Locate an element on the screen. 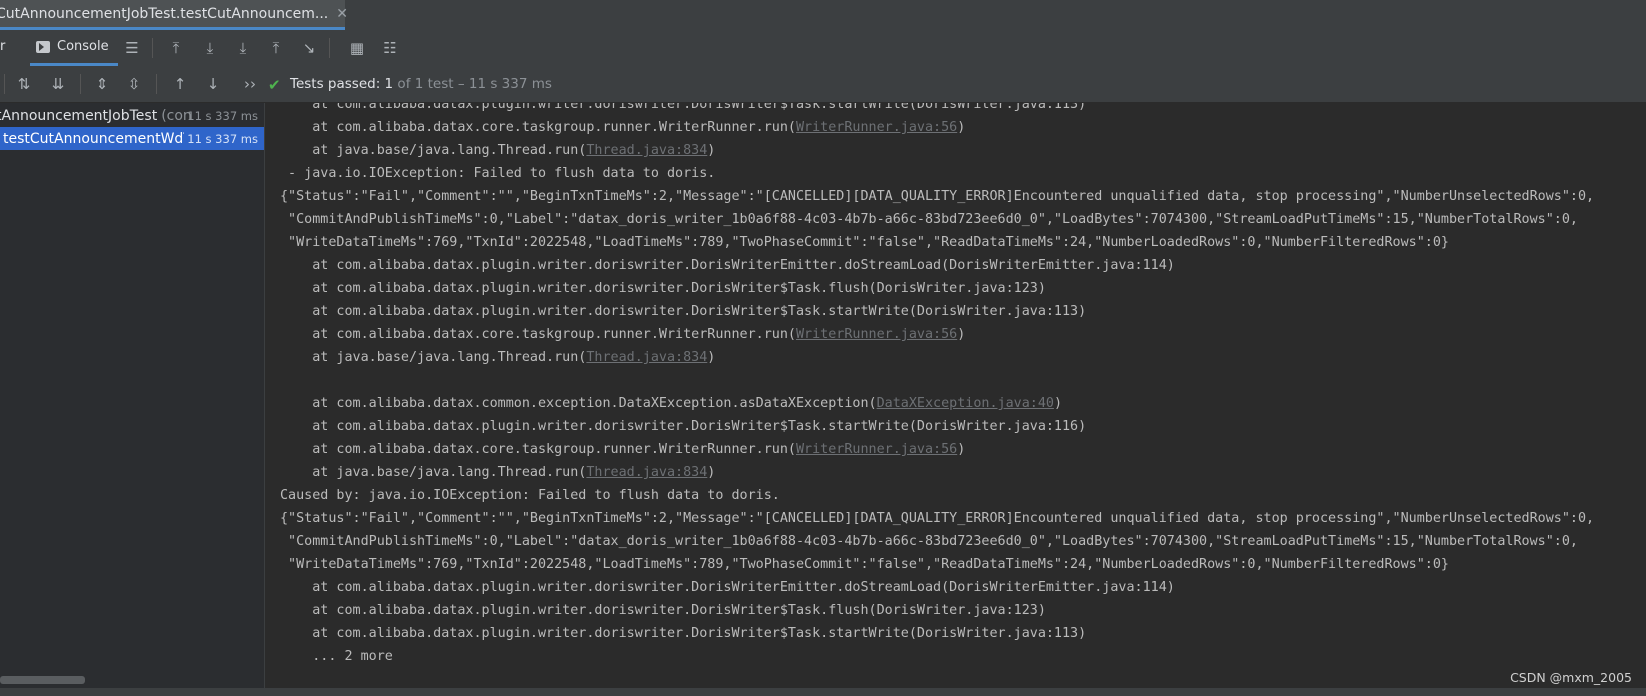  step-into-icon: ↘ is located at coordinates (309, 48).